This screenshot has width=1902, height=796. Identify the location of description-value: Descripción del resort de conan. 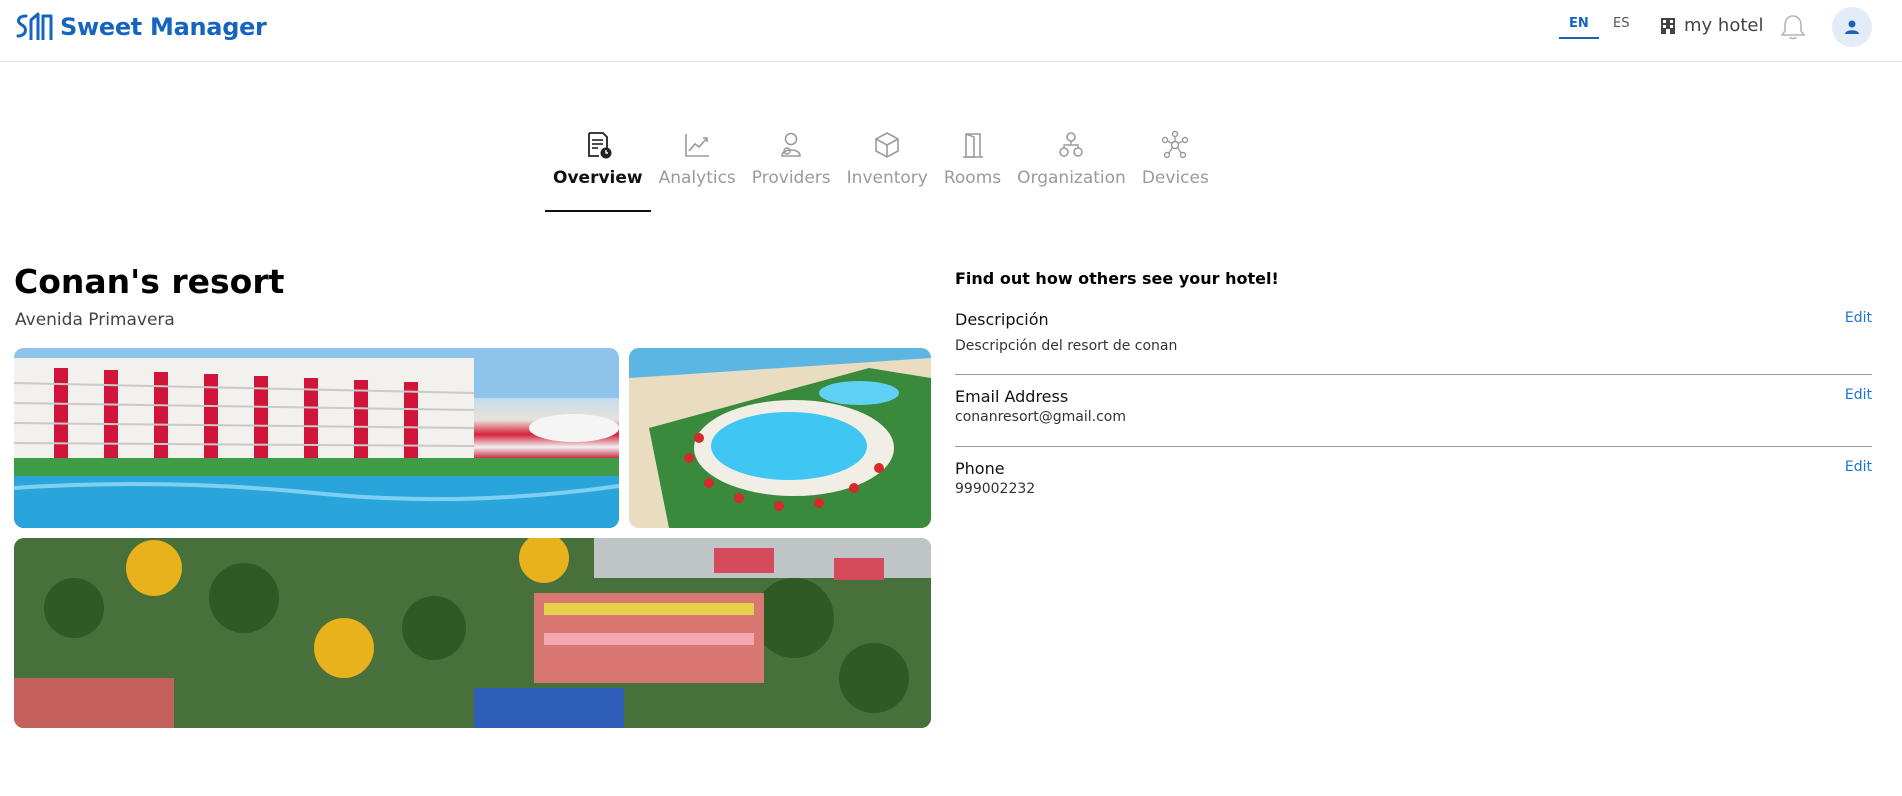
(1066, 346).